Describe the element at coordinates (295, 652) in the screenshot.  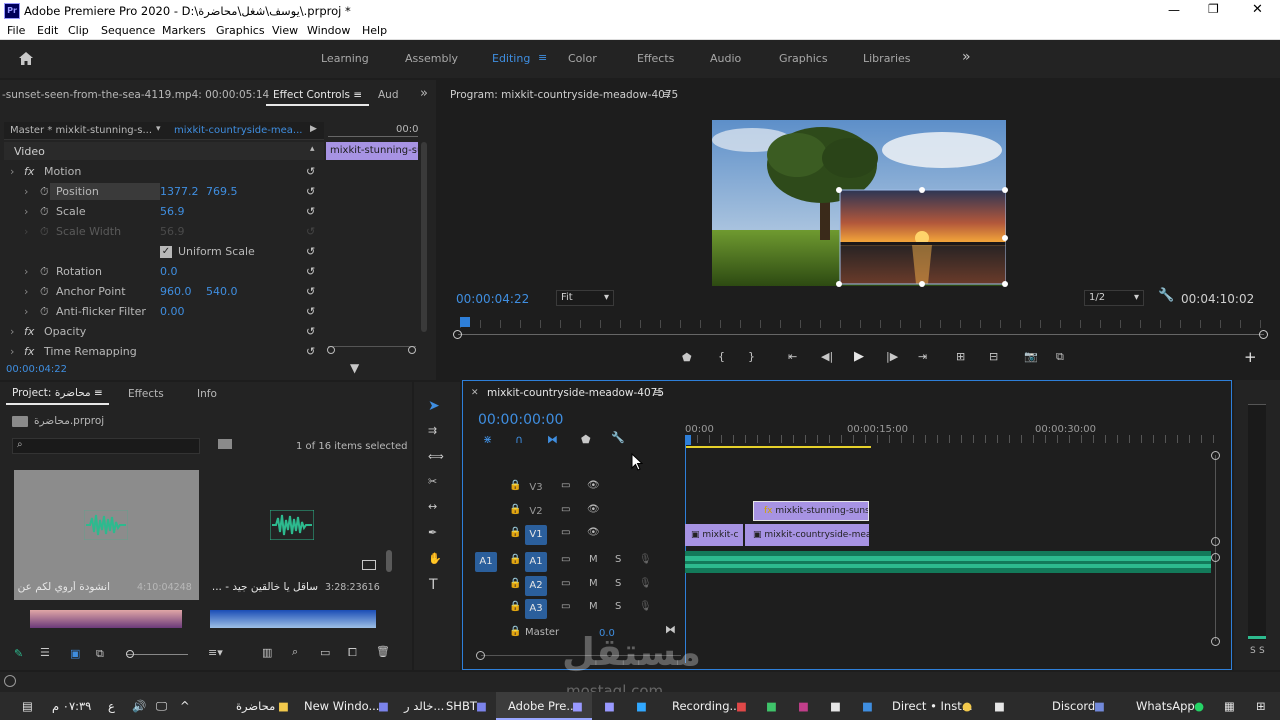
I see `find-icon: ⌕` at that location.